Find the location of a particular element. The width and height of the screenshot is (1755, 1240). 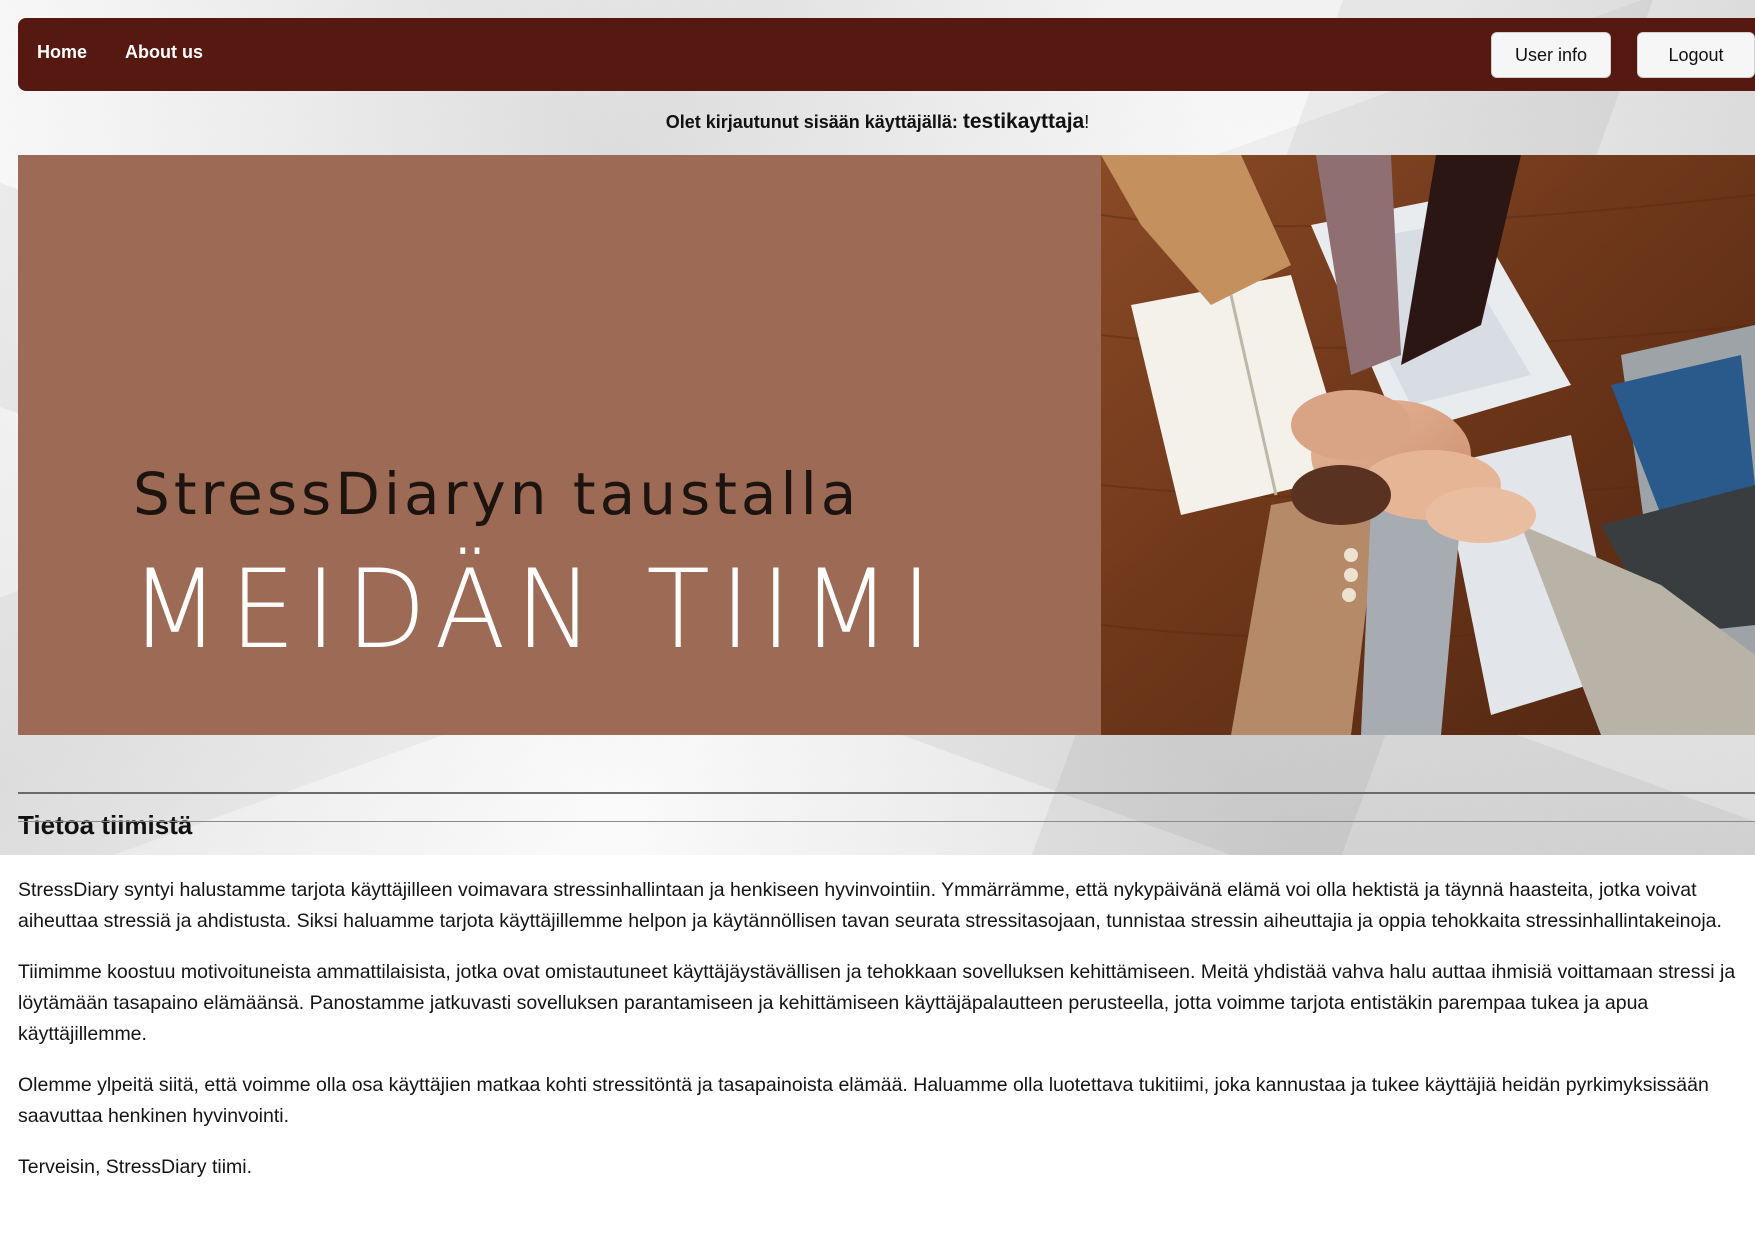

signature-text: Terveisin, StressDiary tiimi. is located at coordinates (135, 1167).